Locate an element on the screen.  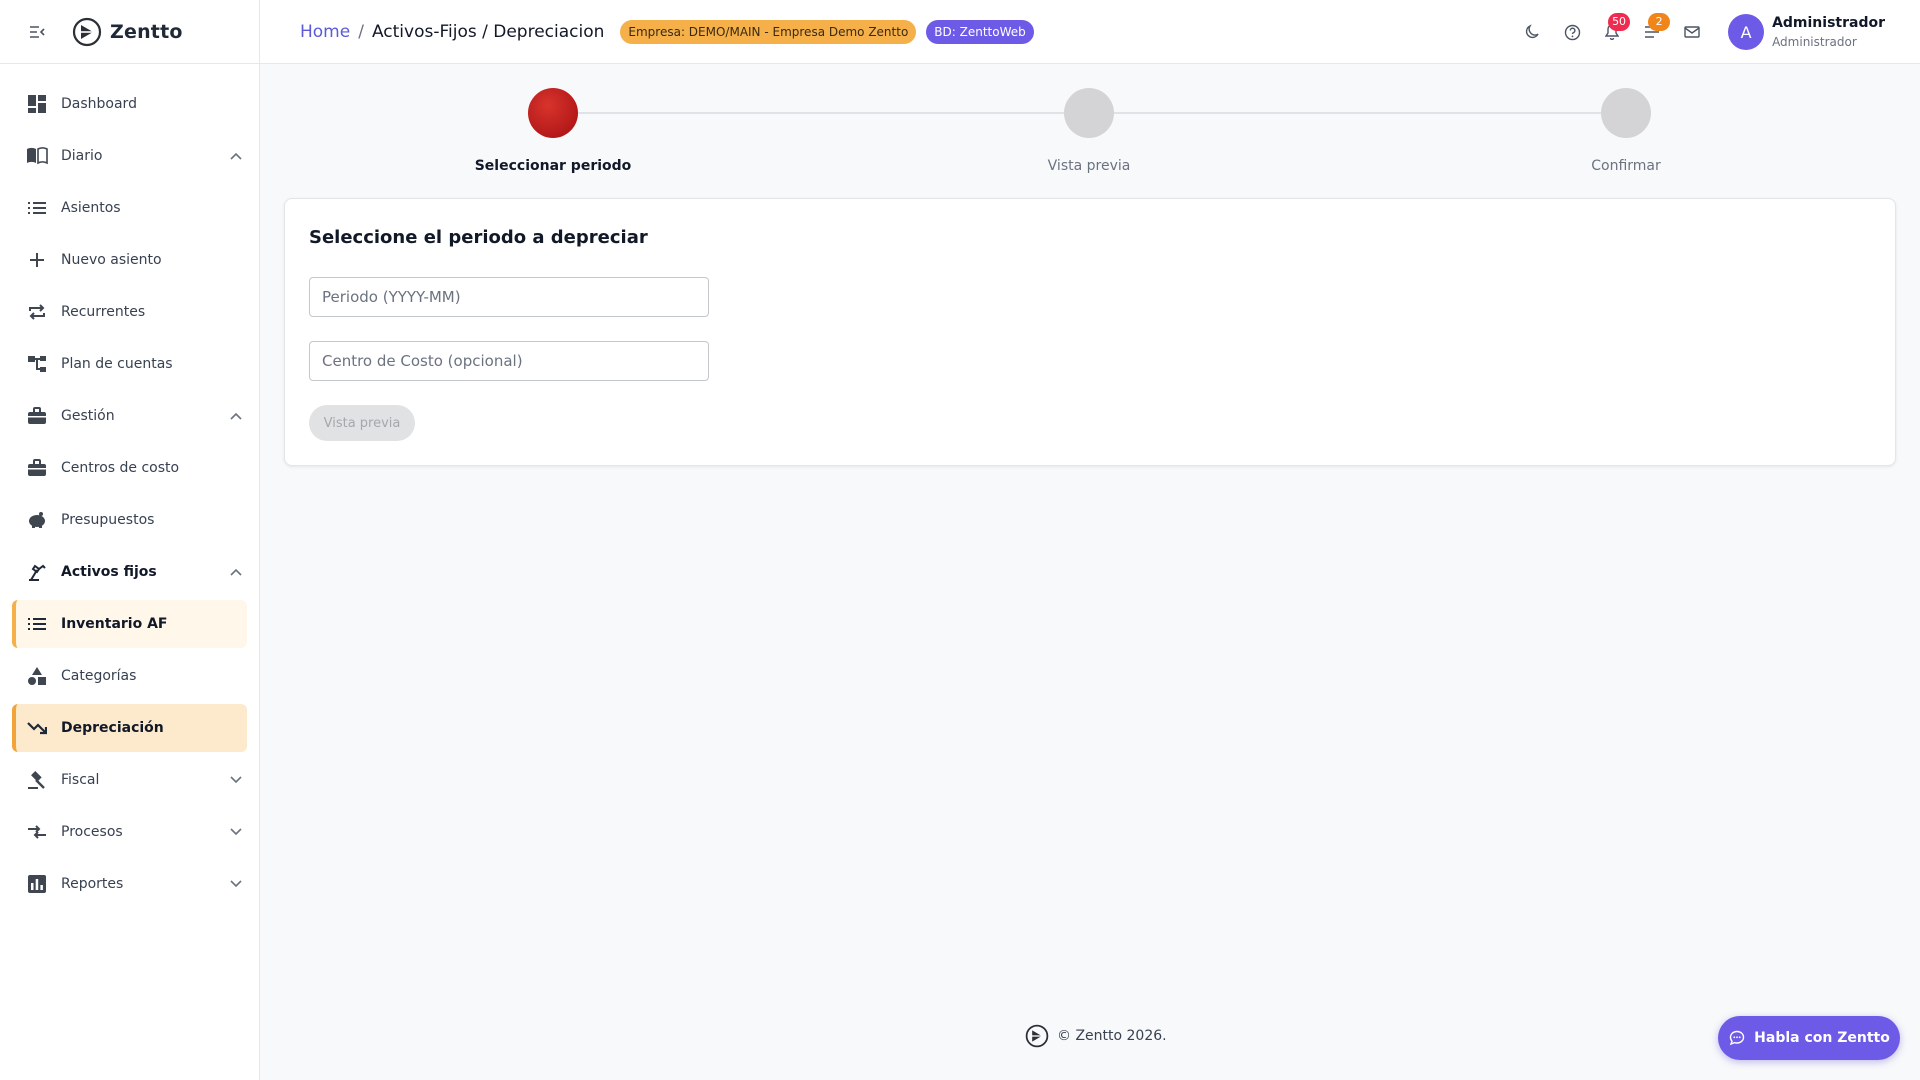
mail-icon is located at coordinates (1692, 32).